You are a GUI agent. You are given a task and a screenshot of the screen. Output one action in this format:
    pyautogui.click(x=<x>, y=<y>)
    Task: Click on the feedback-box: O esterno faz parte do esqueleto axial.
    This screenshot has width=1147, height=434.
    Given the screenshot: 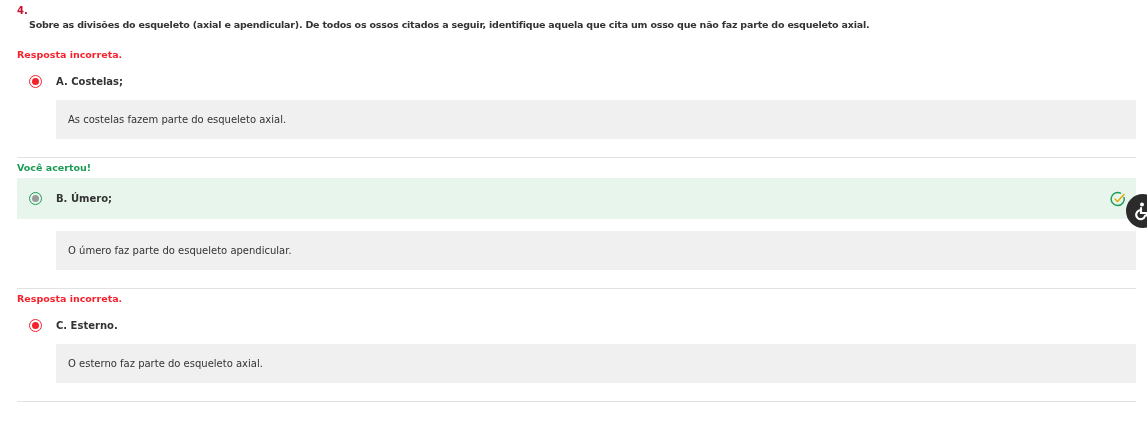 What is the action you would take?
    pyautogui.click(x=596, y=363)
    